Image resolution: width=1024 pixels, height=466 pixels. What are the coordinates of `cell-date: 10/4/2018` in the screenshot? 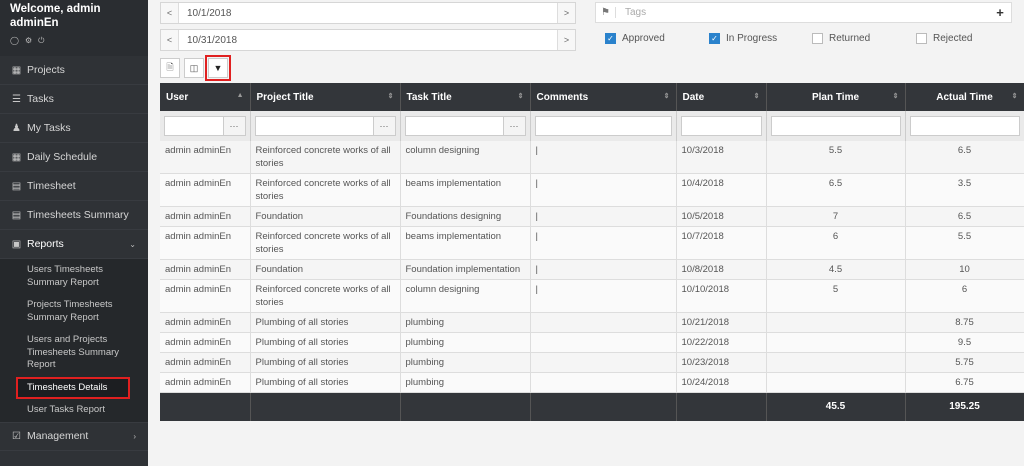 It's located at (721, 190).